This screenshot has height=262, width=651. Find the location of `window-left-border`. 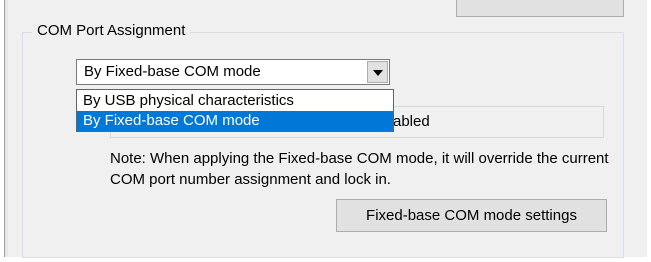

window-left-border is located at coordinates (4, 131).